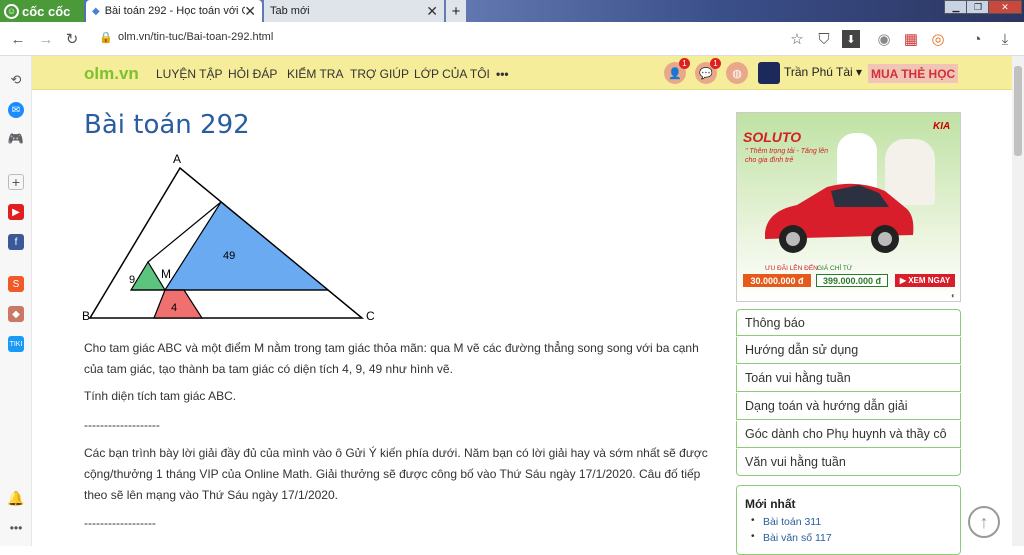 Image resolution: width=1024 pixels, height=555 pixels. I want to click on notification-bell-icon: 🔔, so click(15, 498).